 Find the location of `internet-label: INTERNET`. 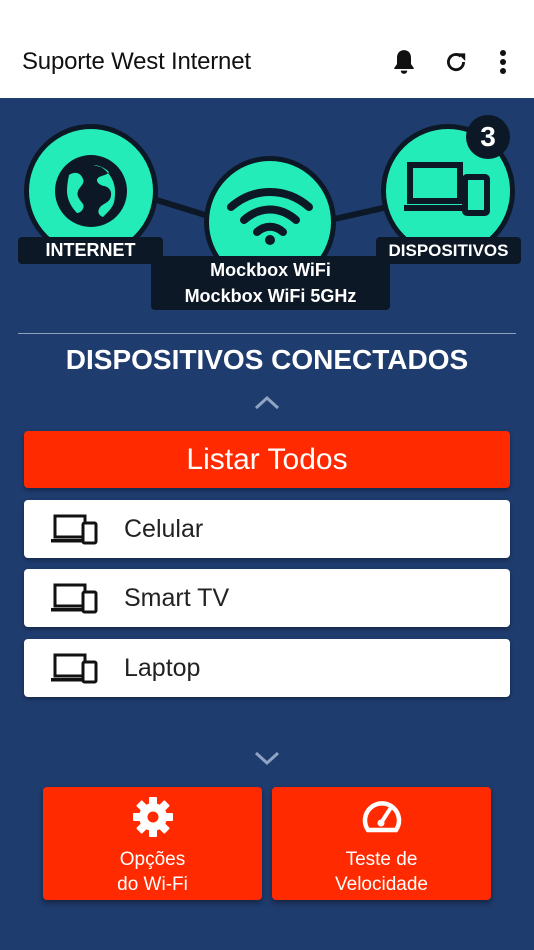

internet-label: INTERNET is located at coordinates (90, 250).